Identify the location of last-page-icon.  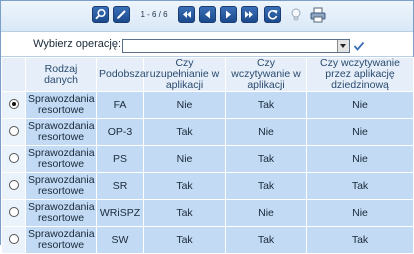
(249, 14).